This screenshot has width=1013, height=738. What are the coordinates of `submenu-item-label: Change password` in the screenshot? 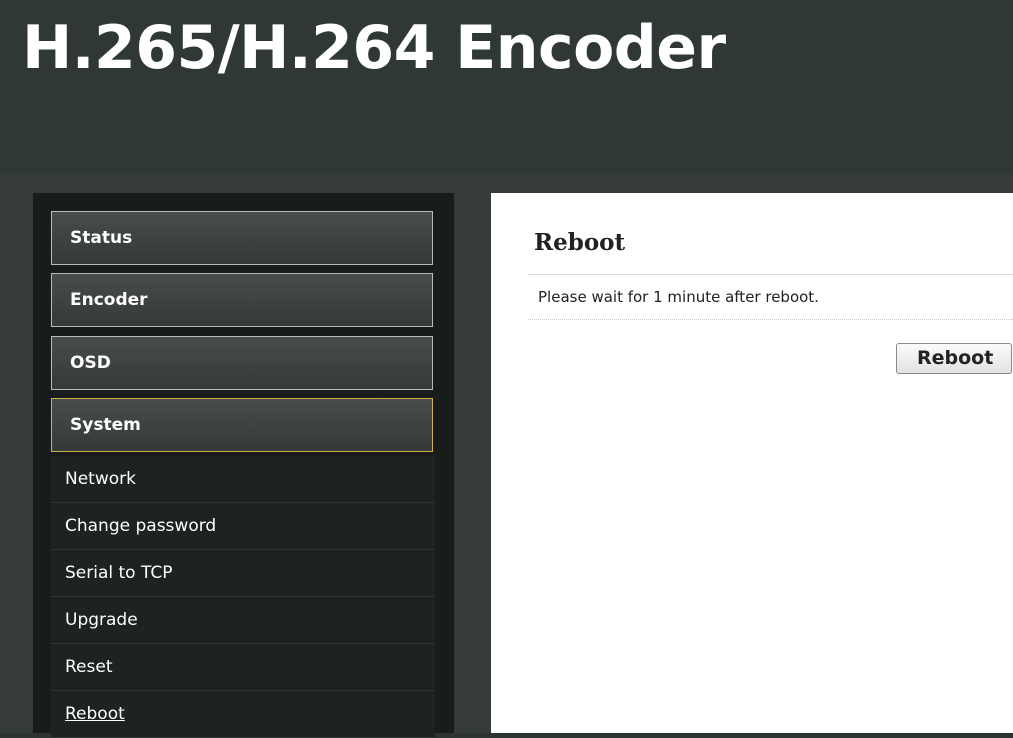 It's located at (141, 526).